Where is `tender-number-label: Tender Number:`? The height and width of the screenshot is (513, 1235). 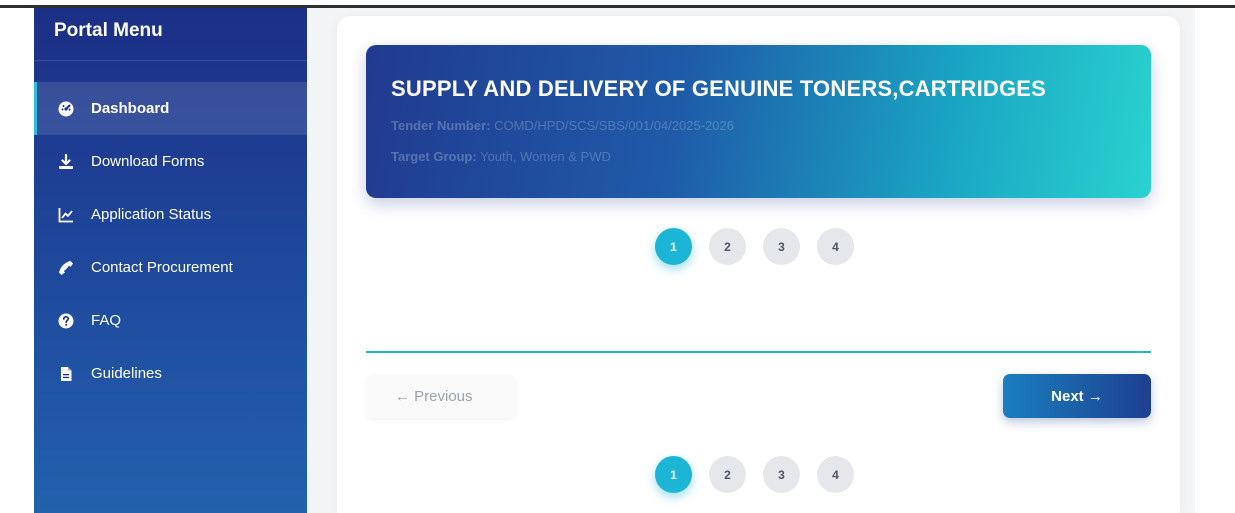 tender-number-label: Tender Number: is located at coordinates (441, 125).